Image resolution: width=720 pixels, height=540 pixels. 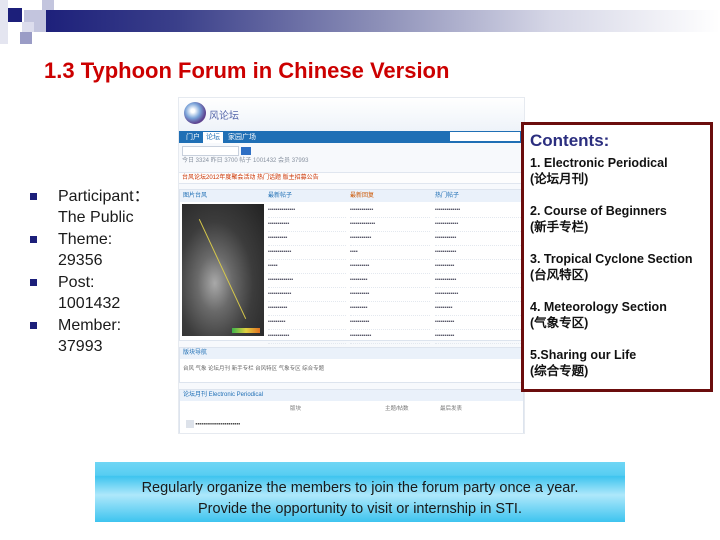 I want to click on grid-header-cell: 图片台风, so click(x=195, y=196).